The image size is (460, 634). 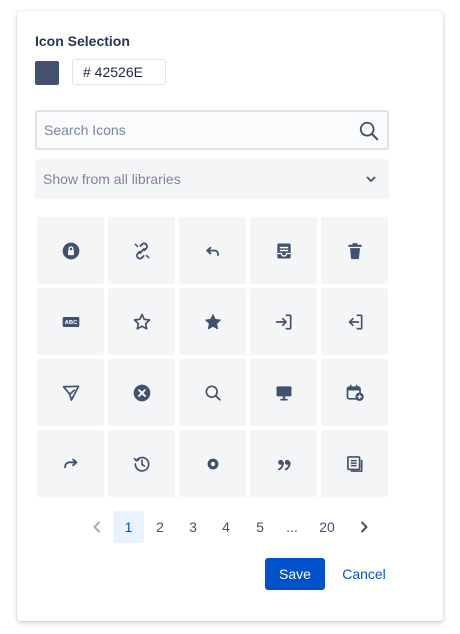 I want to click on monitor-icon, so click(x=283, y=392).